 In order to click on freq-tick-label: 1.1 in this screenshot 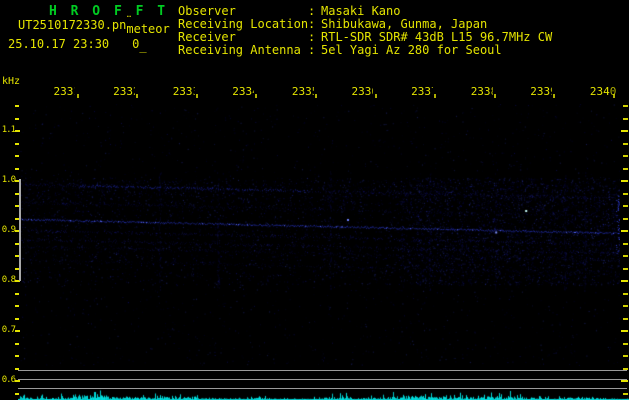, I will do `click(8, 130)`.